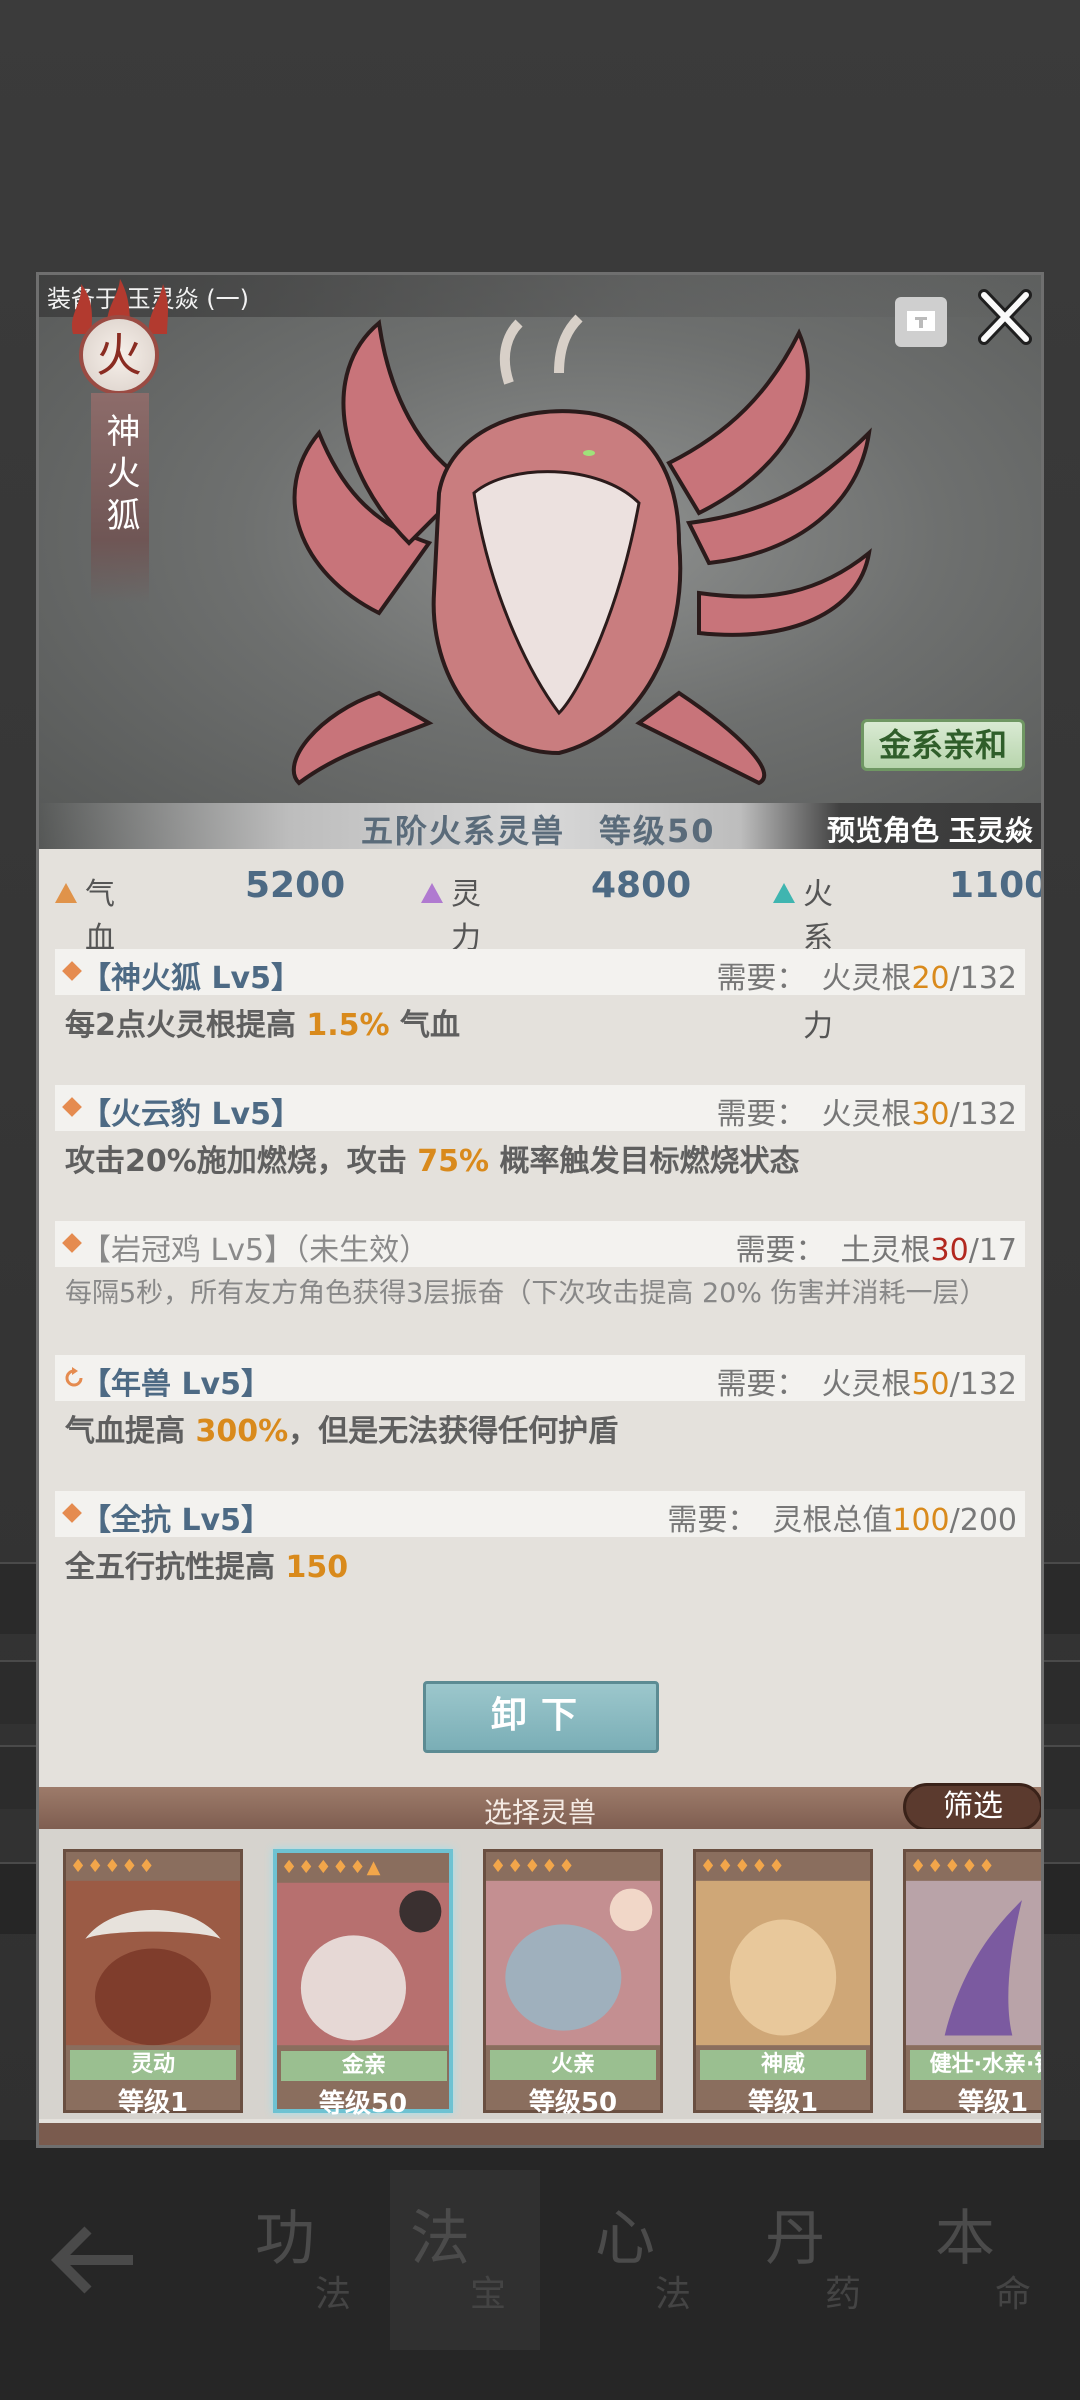  What do you see at coordinates (972, 1807) in the screenshot?
I see `filter-button: 筛选` at bounding box center [972, 1807].